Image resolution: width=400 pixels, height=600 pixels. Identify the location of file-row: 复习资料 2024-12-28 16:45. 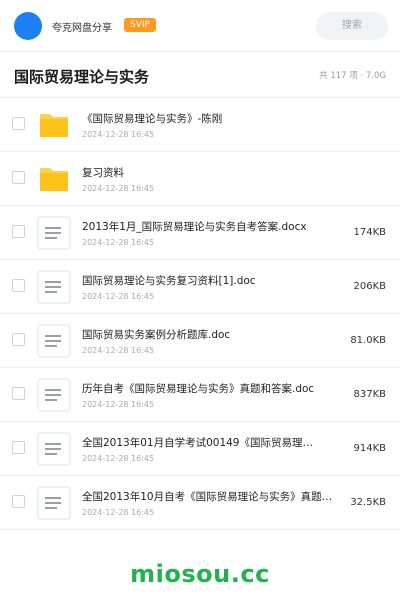
(200, 179).